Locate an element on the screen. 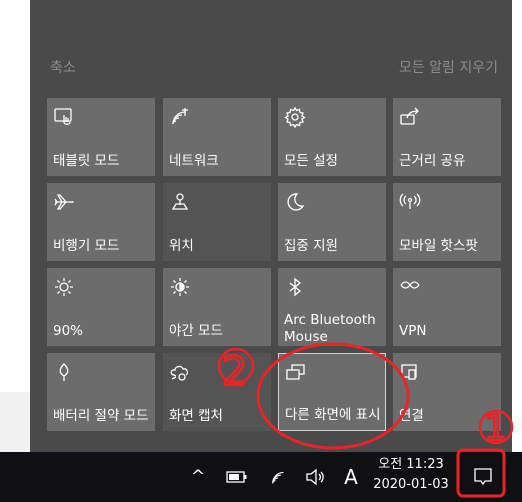 The image size is (522, 502). clock-time: 오전 11:23 is located at coordinates (411, 464).